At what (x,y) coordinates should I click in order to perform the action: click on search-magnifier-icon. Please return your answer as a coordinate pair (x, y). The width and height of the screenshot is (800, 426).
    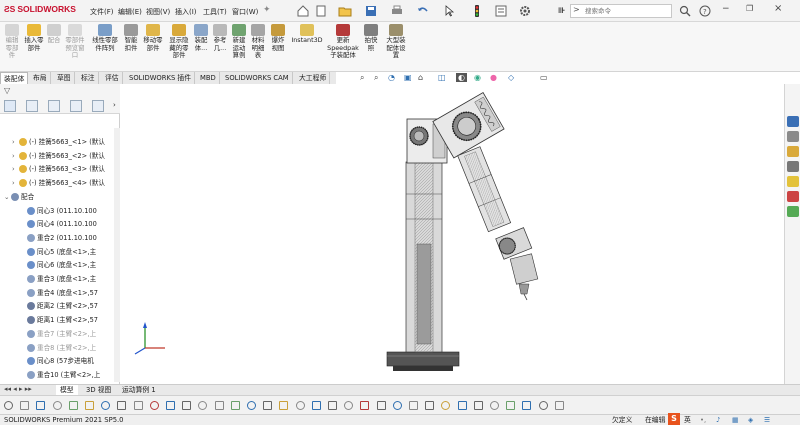
    Looking at the image, I should click on (685, 11).